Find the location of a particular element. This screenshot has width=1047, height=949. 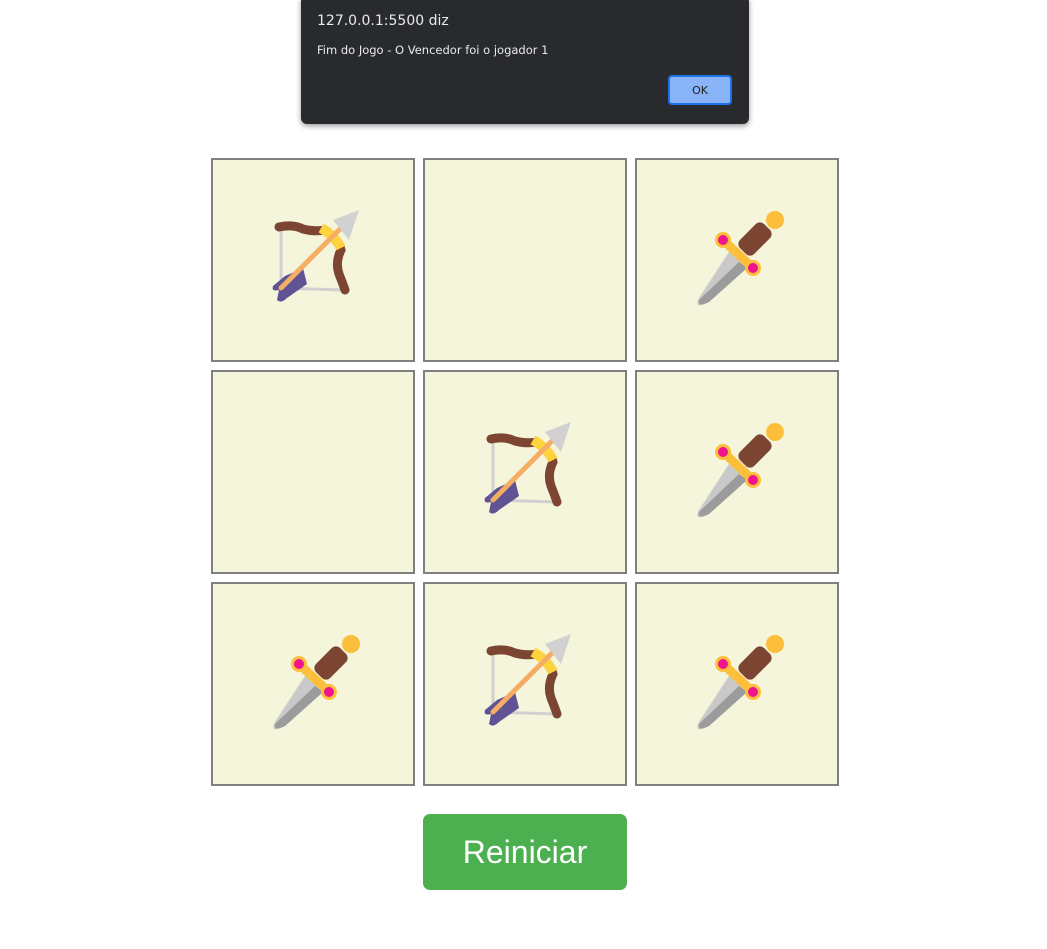

alert-ok-button: OK is located at coordinates (700, 90).